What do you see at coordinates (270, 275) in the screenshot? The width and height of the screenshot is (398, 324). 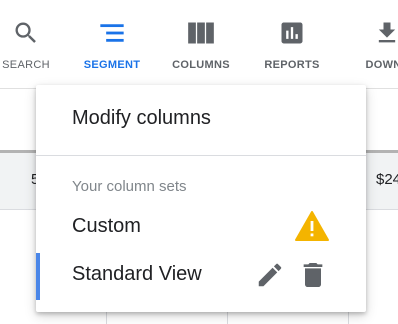 I see `edit-icon` at bounding box center [270, 275].